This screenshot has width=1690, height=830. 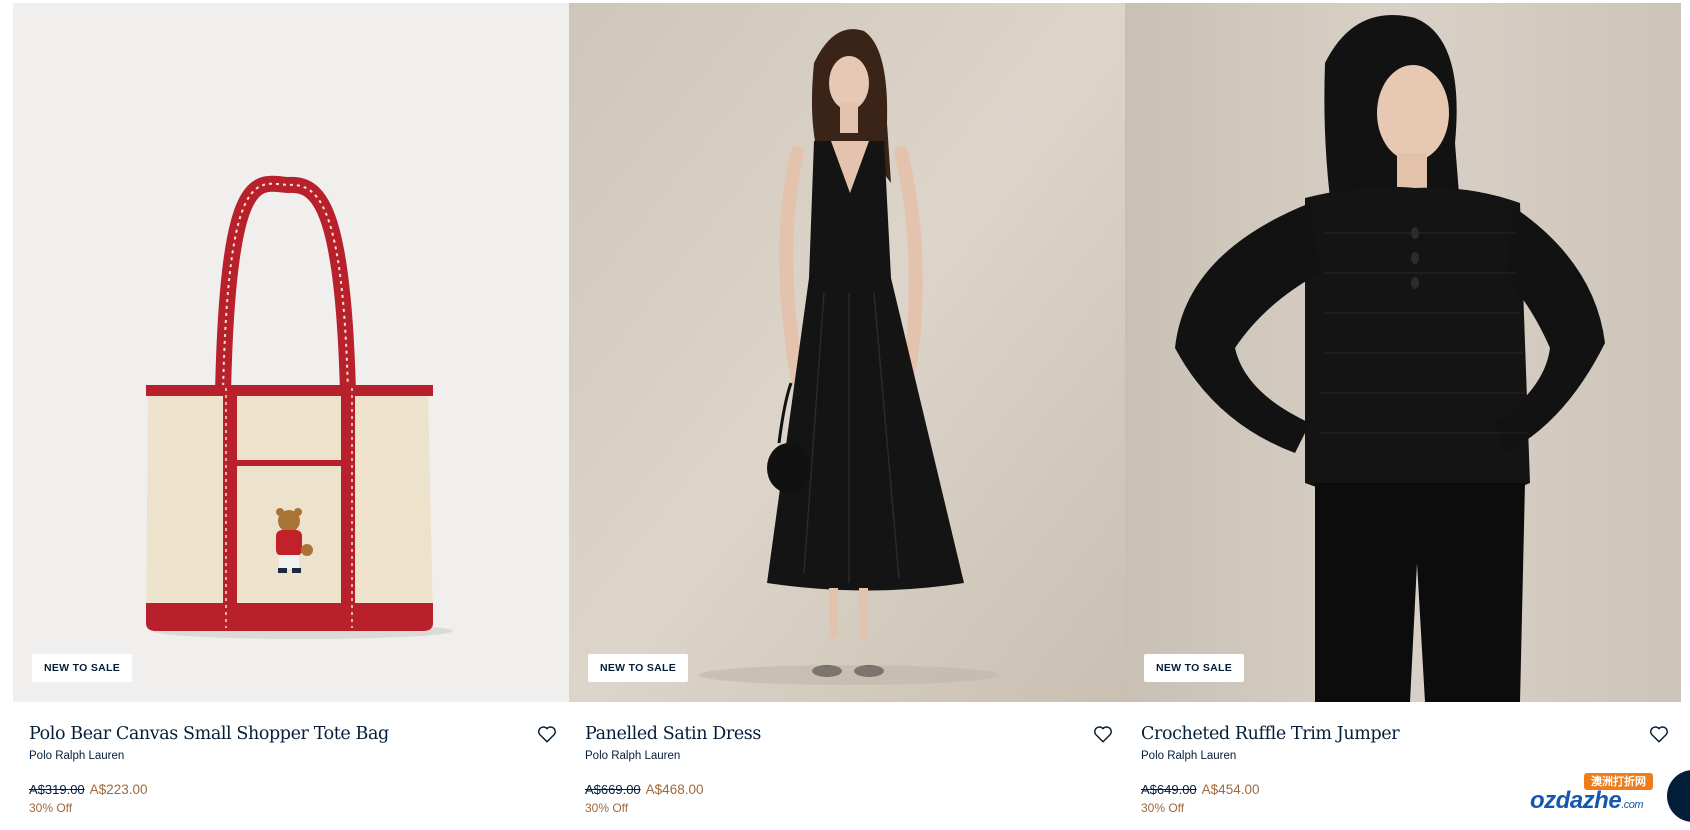 What do you see at coordinates (1403, 734) in the screenshot?
I see `product-title: Crocheted Ruffle Trim Jumper` at bounding box center [1403, 734].